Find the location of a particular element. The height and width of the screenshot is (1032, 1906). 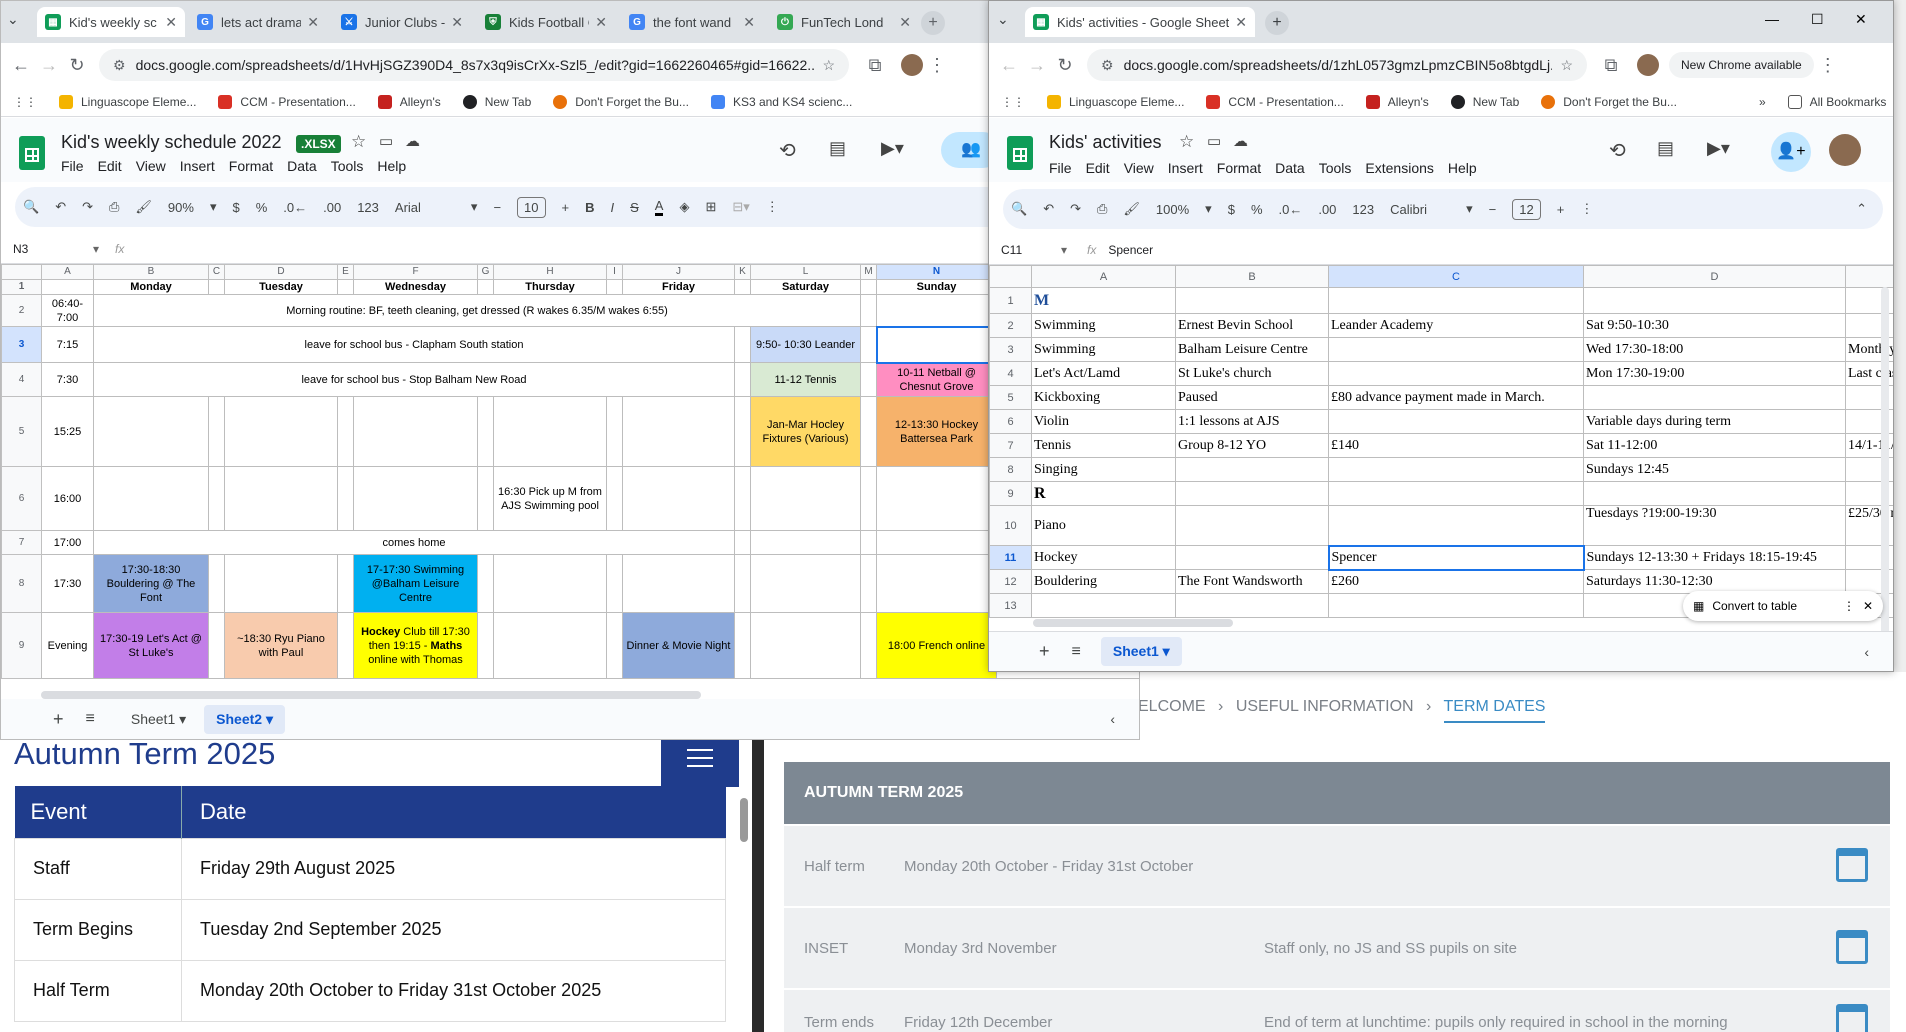

account-avatar is located at coordinates (1845, 150).